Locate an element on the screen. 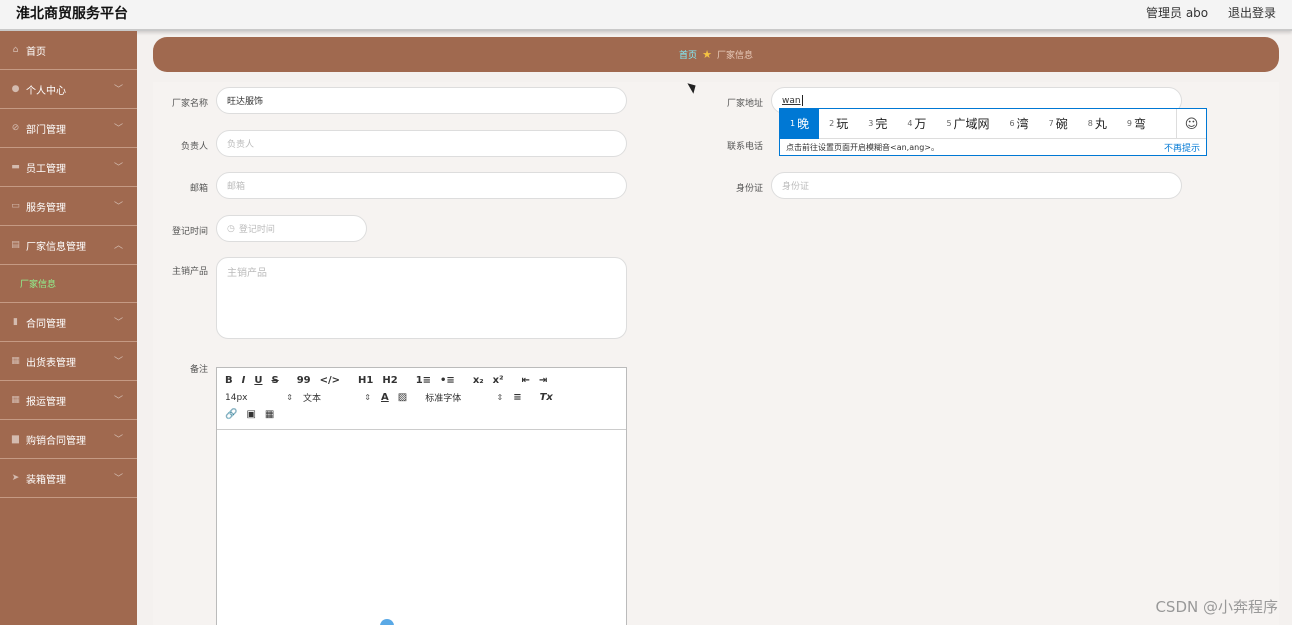  clear-format-icon: Tx is located at coordinates (546, 397).